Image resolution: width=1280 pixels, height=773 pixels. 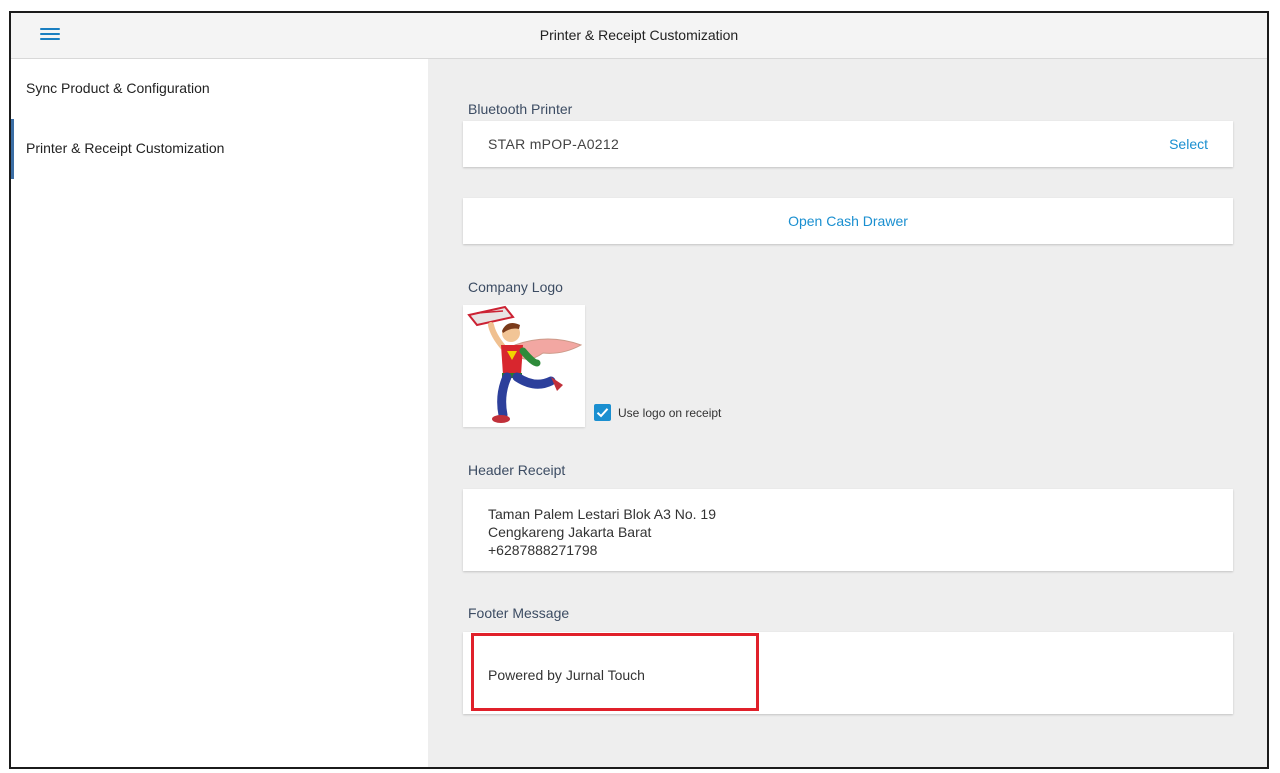 I want to click on sidebar-item-label: Sync Product & Configuration, so click(x=118, y=88).